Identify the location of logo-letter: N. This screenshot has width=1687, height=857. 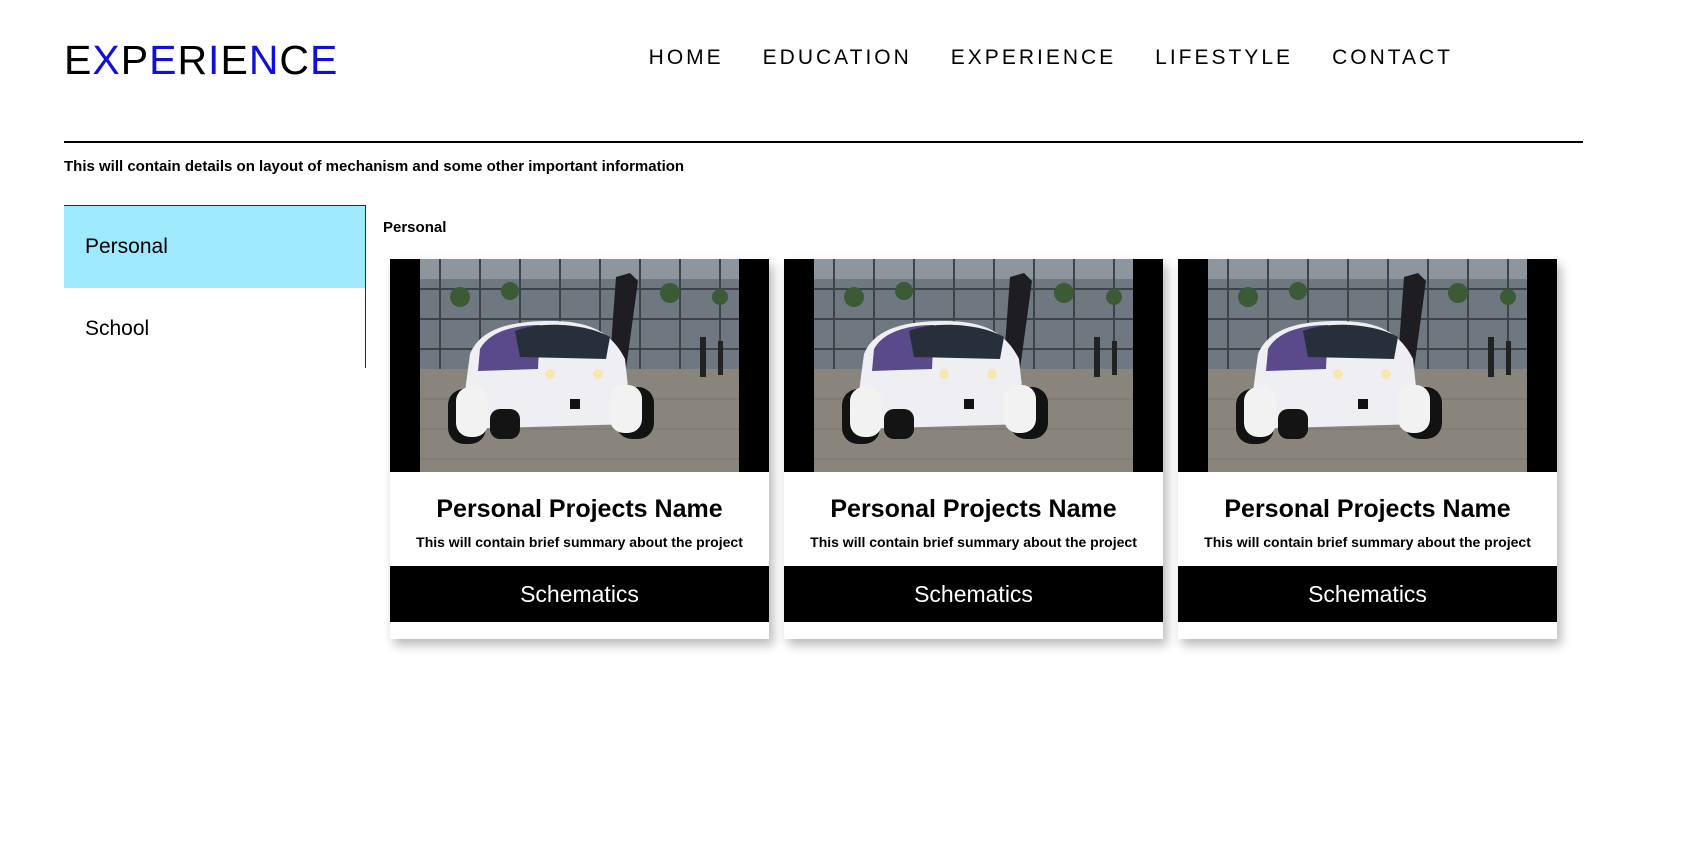
(264, 60).